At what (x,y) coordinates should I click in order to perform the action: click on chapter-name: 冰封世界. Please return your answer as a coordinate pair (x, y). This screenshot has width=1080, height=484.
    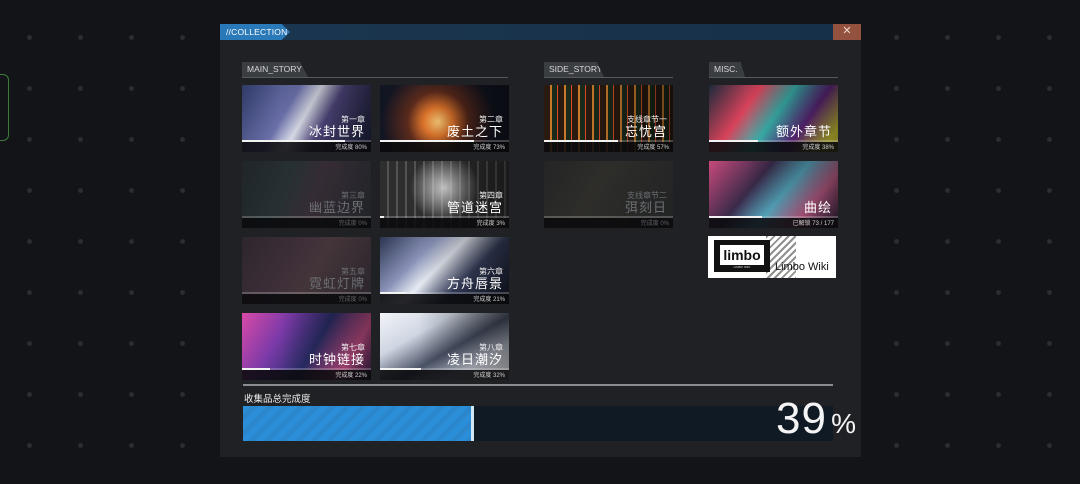
    Looking at the image, I should click on (336, 131).